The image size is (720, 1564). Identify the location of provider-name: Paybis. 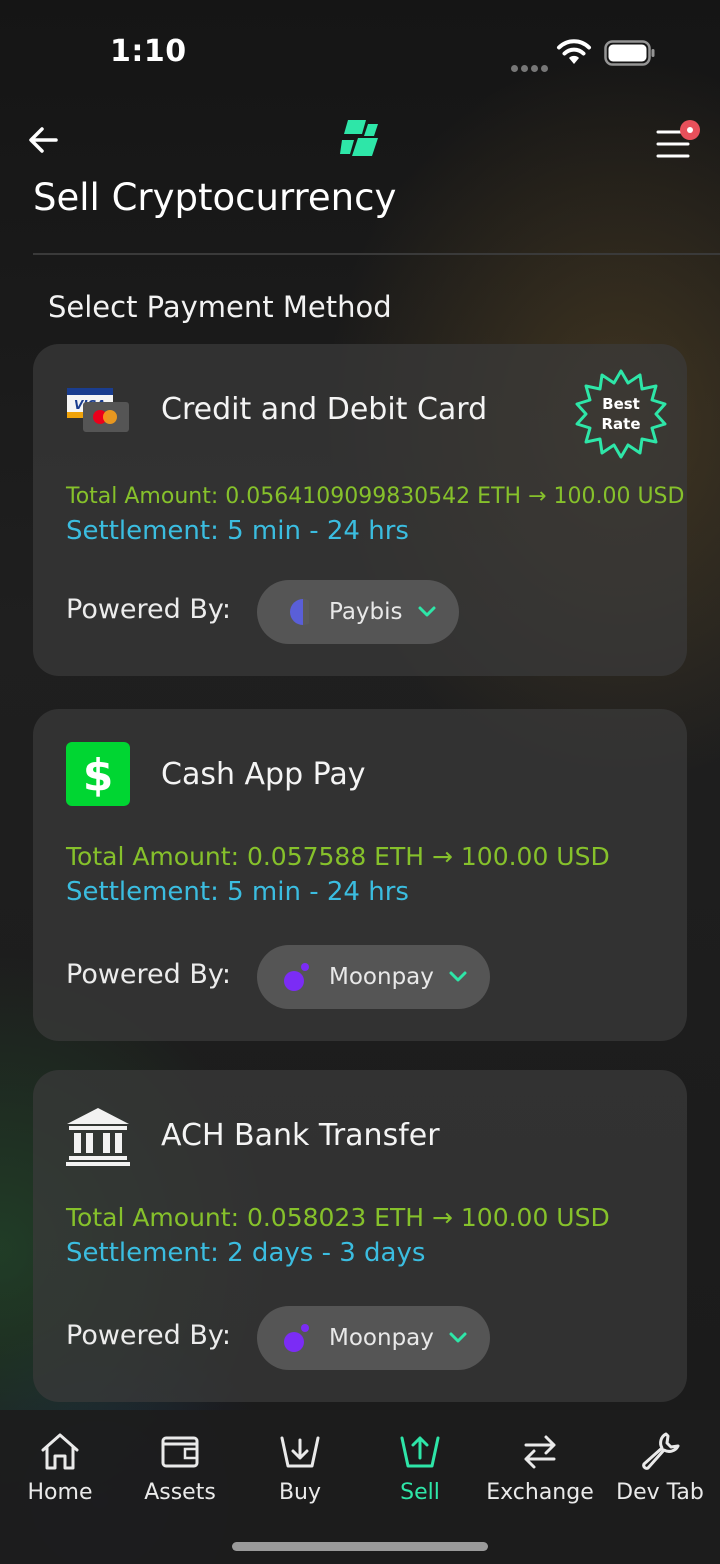
(366, 612).